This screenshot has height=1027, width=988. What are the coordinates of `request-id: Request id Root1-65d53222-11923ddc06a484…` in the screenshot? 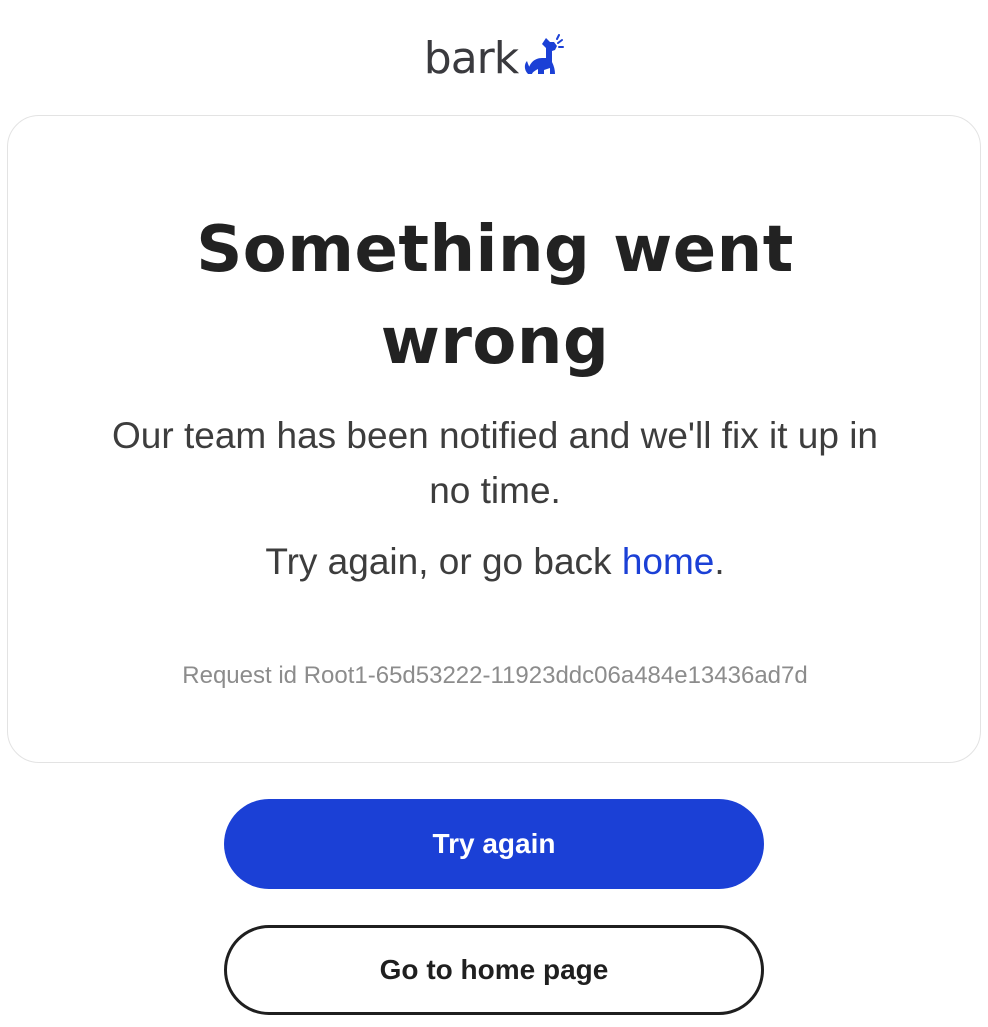 It's located at (495, 675).